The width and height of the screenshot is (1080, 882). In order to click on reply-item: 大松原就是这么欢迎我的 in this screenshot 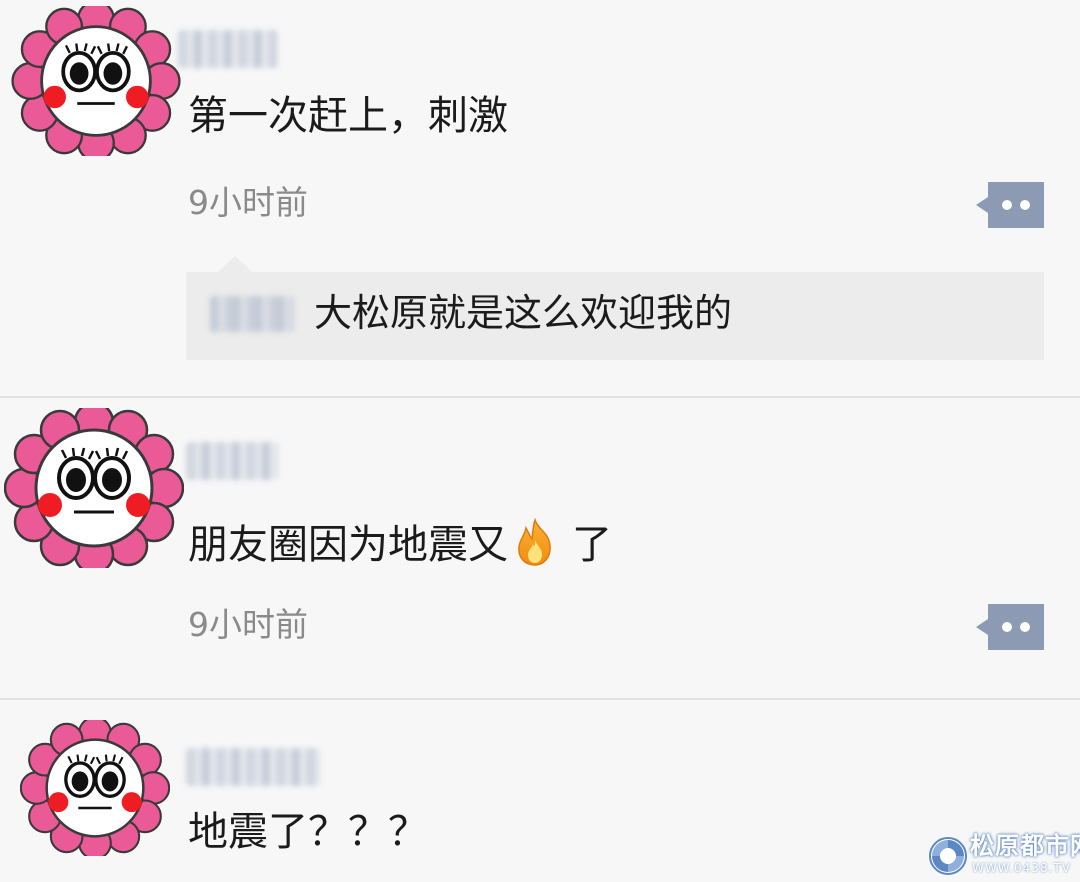, I will do `click(615, 316)`.